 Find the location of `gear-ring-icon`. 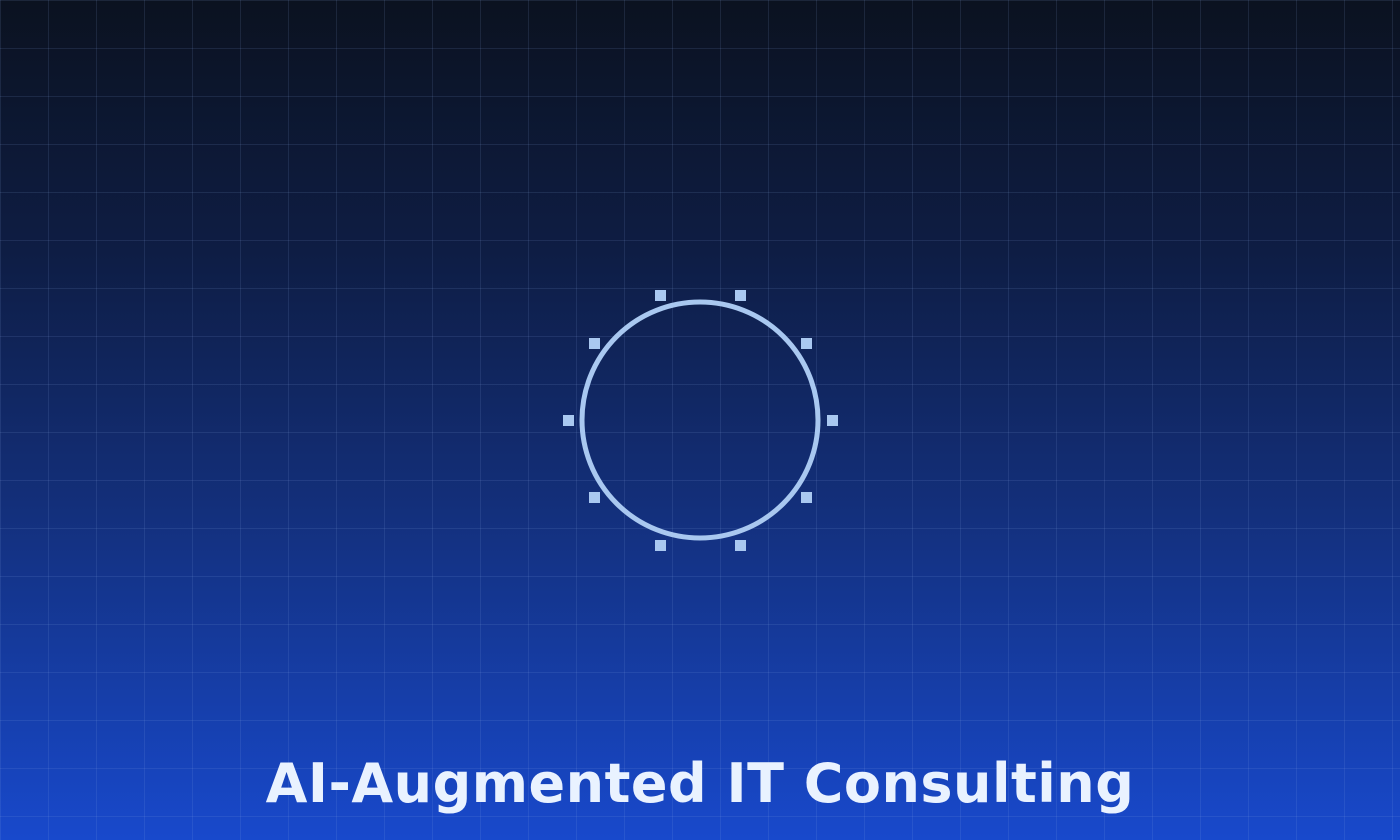

gear-ring-icon is located at coordinates (700, 420).